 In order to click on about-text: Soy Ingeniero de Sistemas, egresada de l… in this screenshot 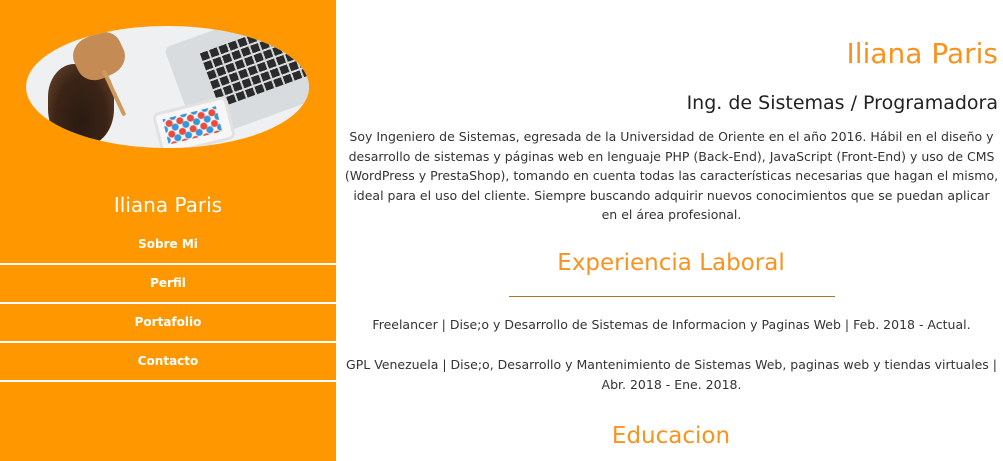, I will do `click(671, 175)`.